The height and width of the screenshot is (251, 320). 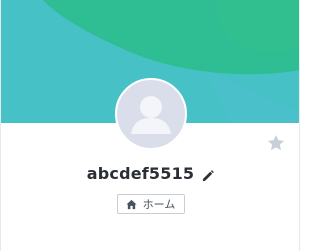 I want to click on favorite-star-icon, so click(x=276, y=143).